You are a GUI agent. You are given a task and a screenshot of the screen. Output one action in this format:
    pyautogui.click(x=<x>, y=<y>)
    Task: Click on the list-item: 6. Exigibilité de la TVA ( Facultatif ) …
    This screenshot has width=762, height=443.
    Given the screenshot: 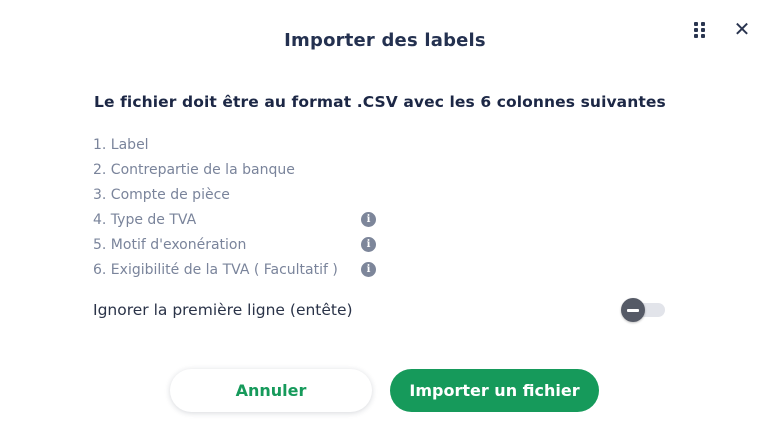 What is the action you would take?
    pyautogui.click(x=243, y=269)
    